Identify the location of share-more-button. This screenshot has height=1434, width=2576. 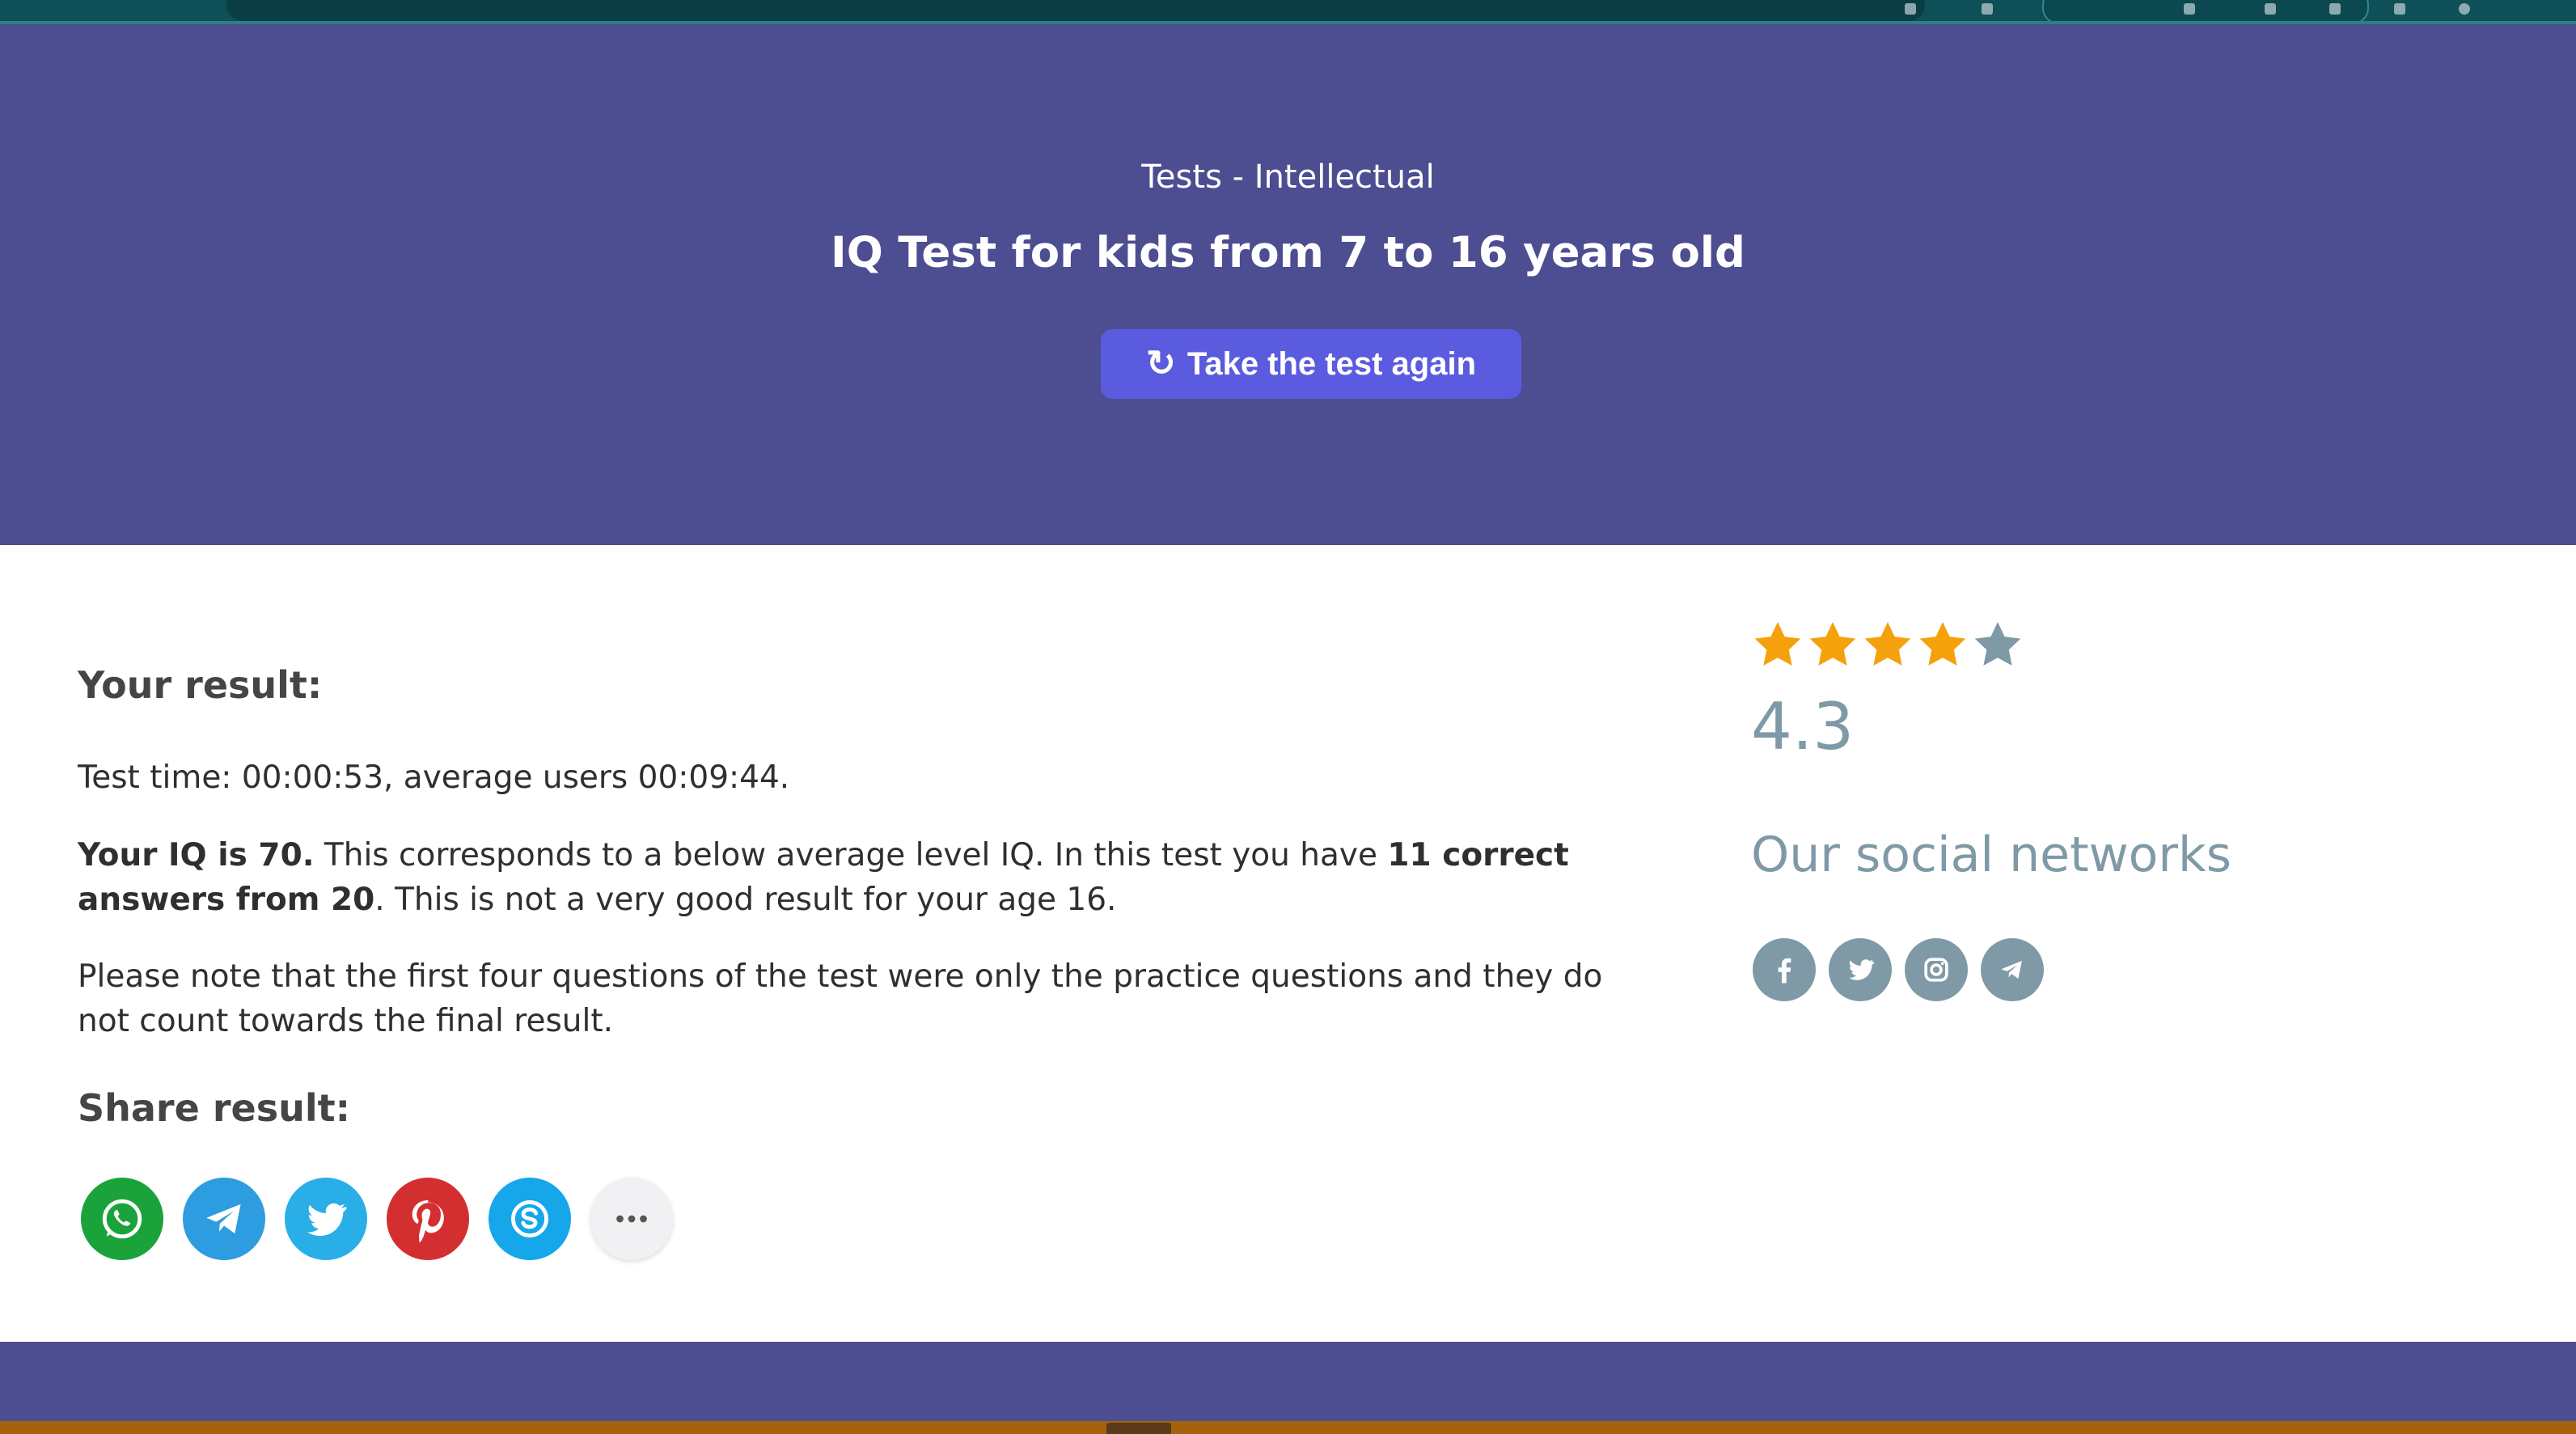
(632, 1219).